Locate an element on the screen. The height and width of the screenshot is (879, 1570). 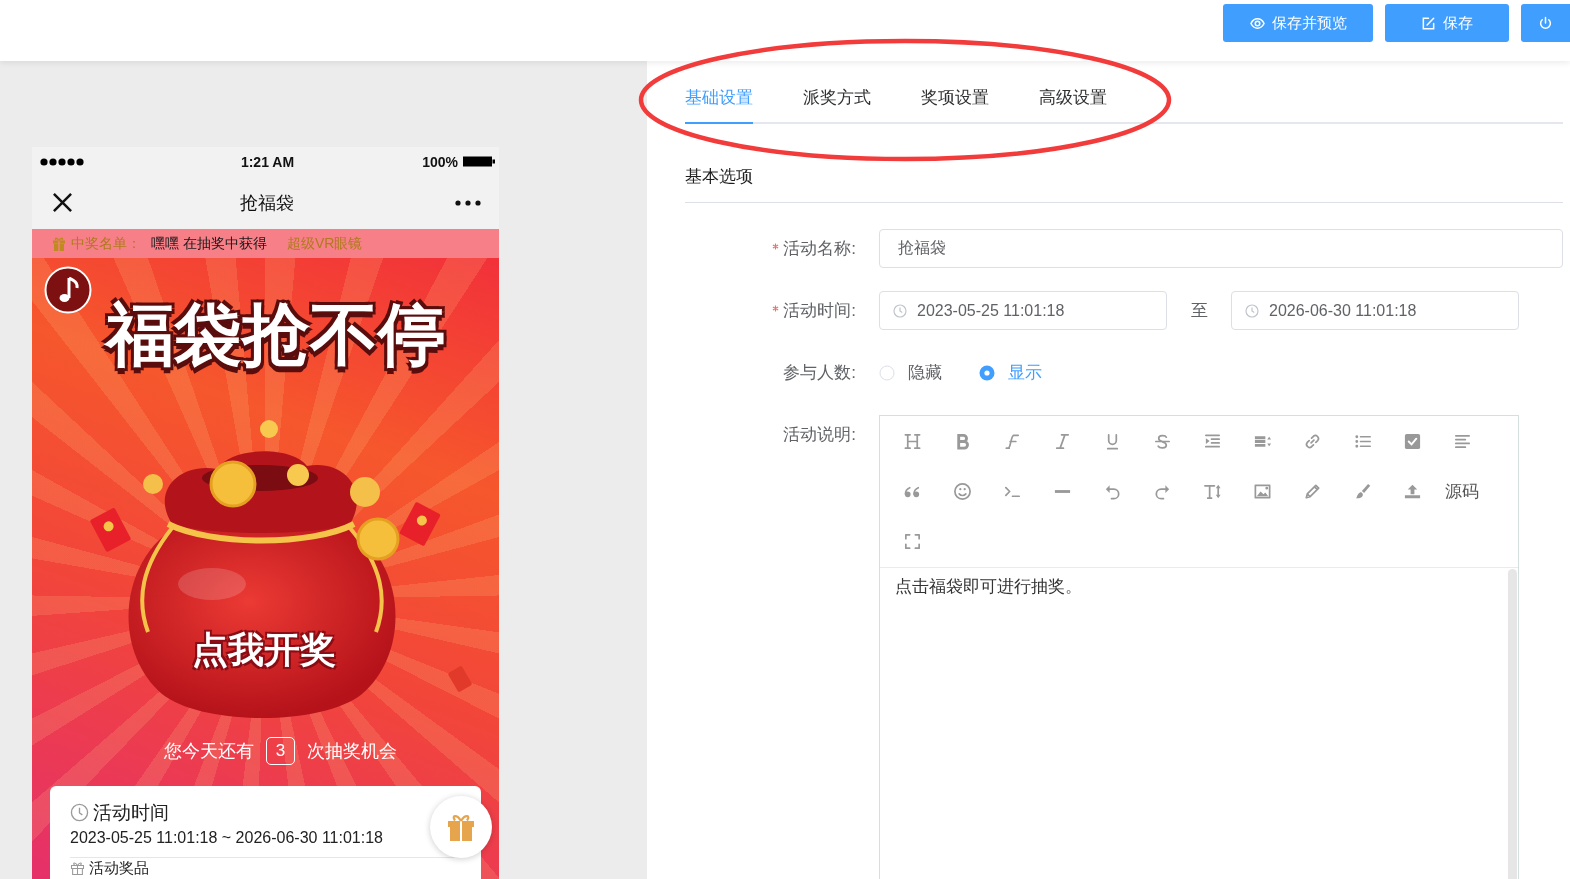
pen-icon is located at coordinates (1312, 491).